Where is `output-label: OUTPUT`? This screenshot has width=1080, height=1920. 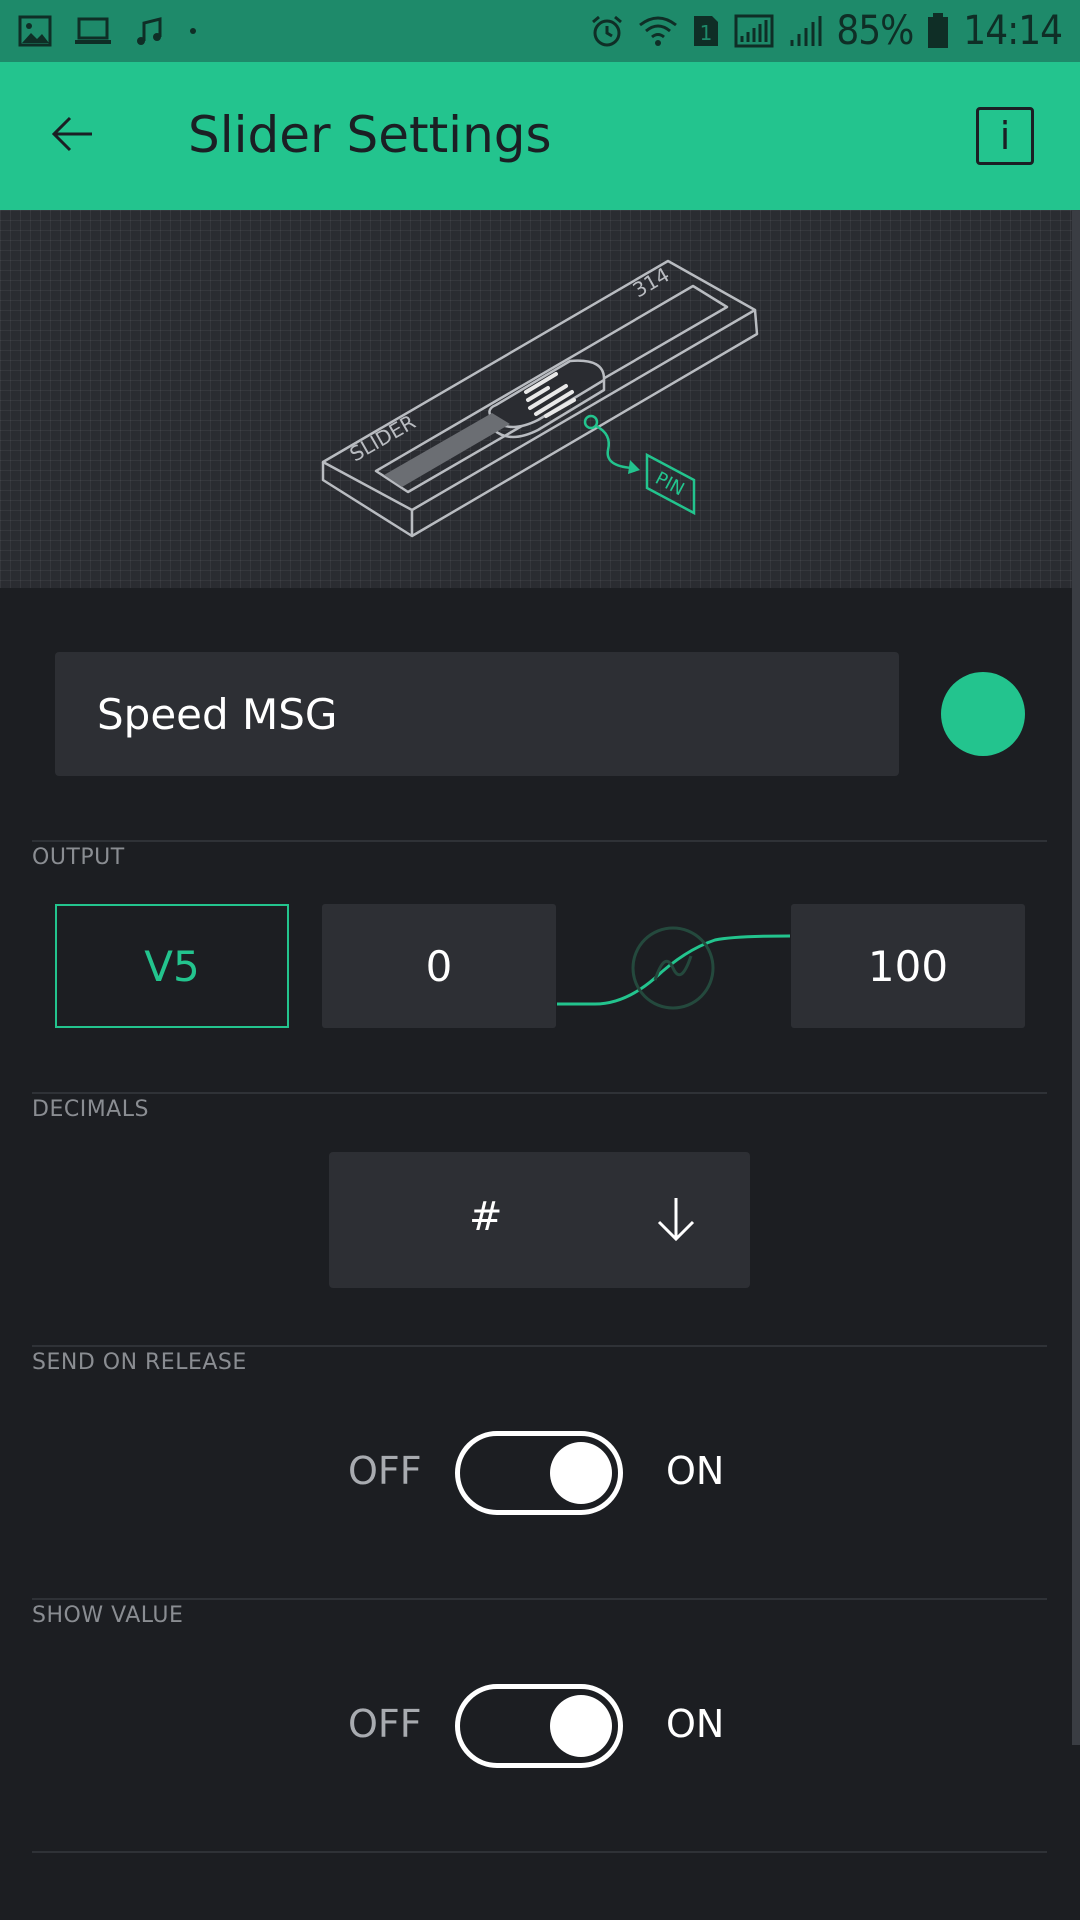 output-label: OUTPUT is located at coordinates (78, 857).